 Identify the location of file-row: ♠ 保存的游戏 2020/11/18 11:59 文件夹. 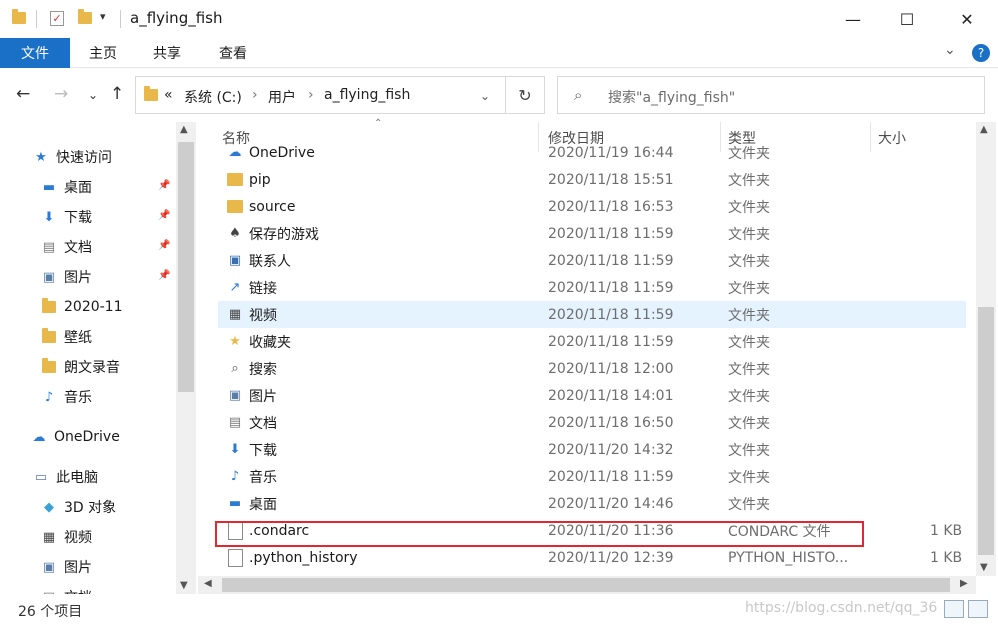
(592, 233).